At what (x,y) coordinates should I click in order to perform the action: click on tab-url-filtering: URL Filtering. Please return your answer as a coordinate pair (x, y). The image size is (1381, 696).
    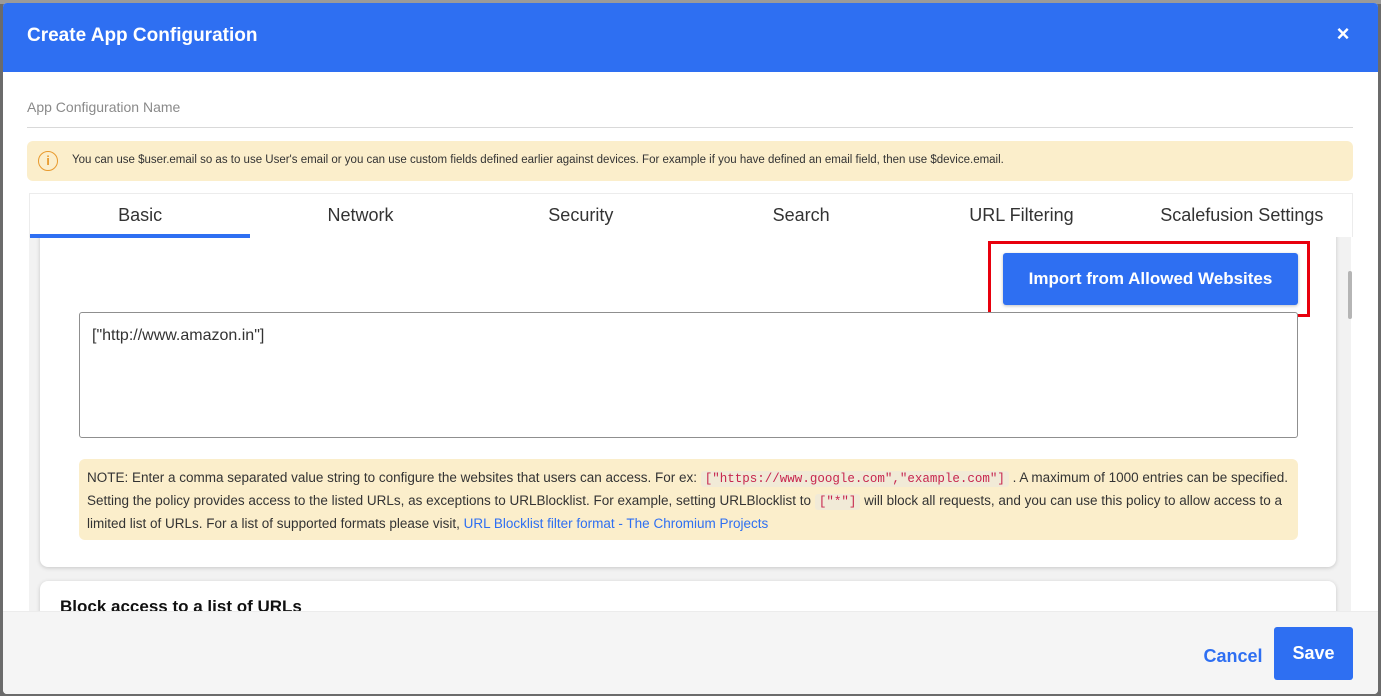
    Looking at the image, I should click on (1021, 215).